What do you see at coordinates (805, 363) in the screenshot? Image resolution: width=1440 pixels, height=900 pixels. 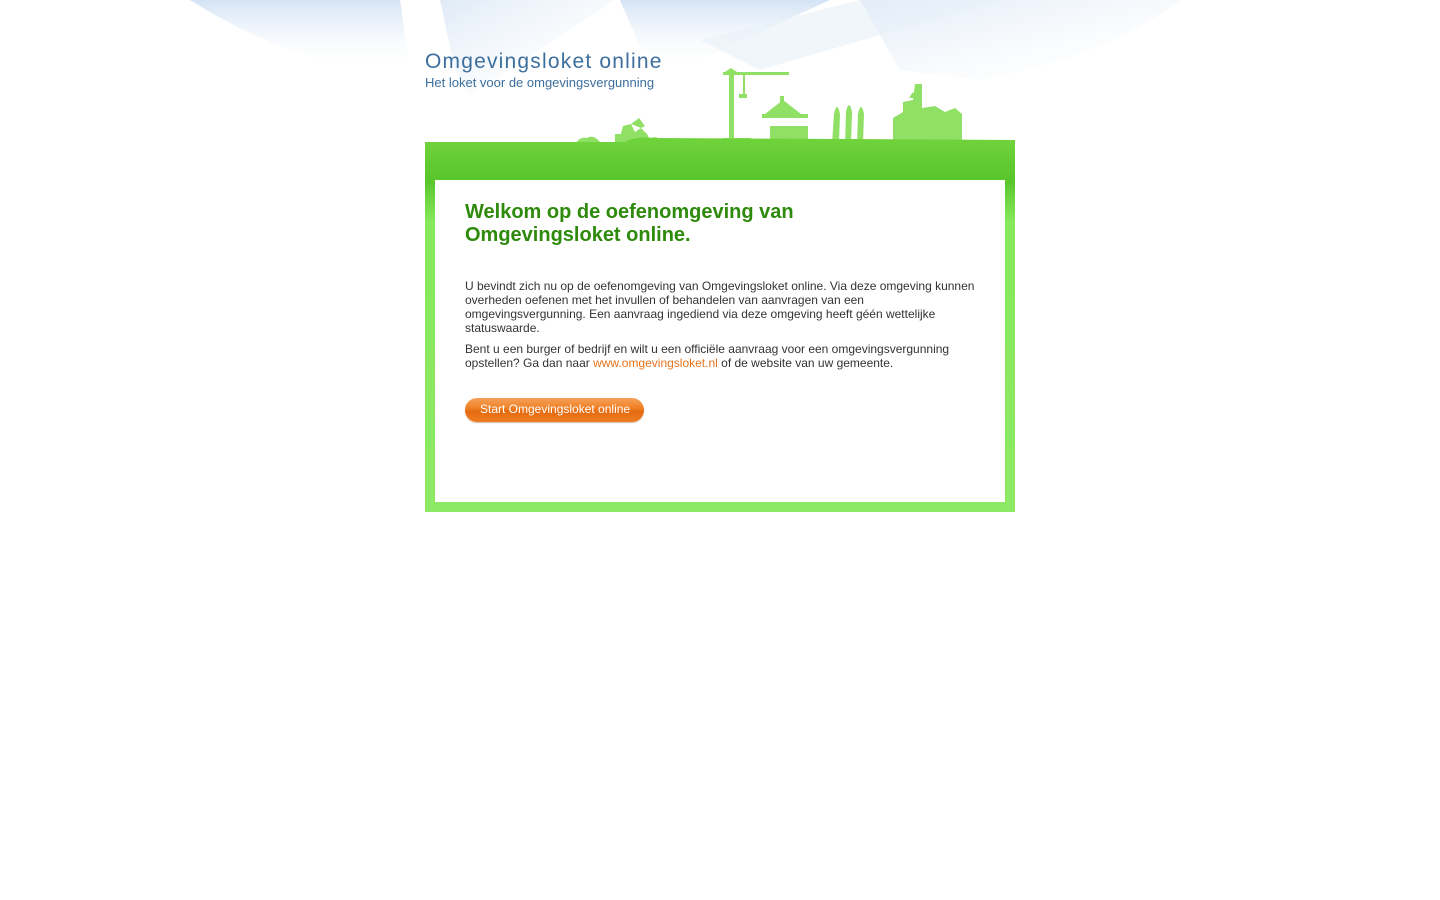 I see `citizen-info-text-end: of de website van uw gemeente.` at bounding box center [805, 363].